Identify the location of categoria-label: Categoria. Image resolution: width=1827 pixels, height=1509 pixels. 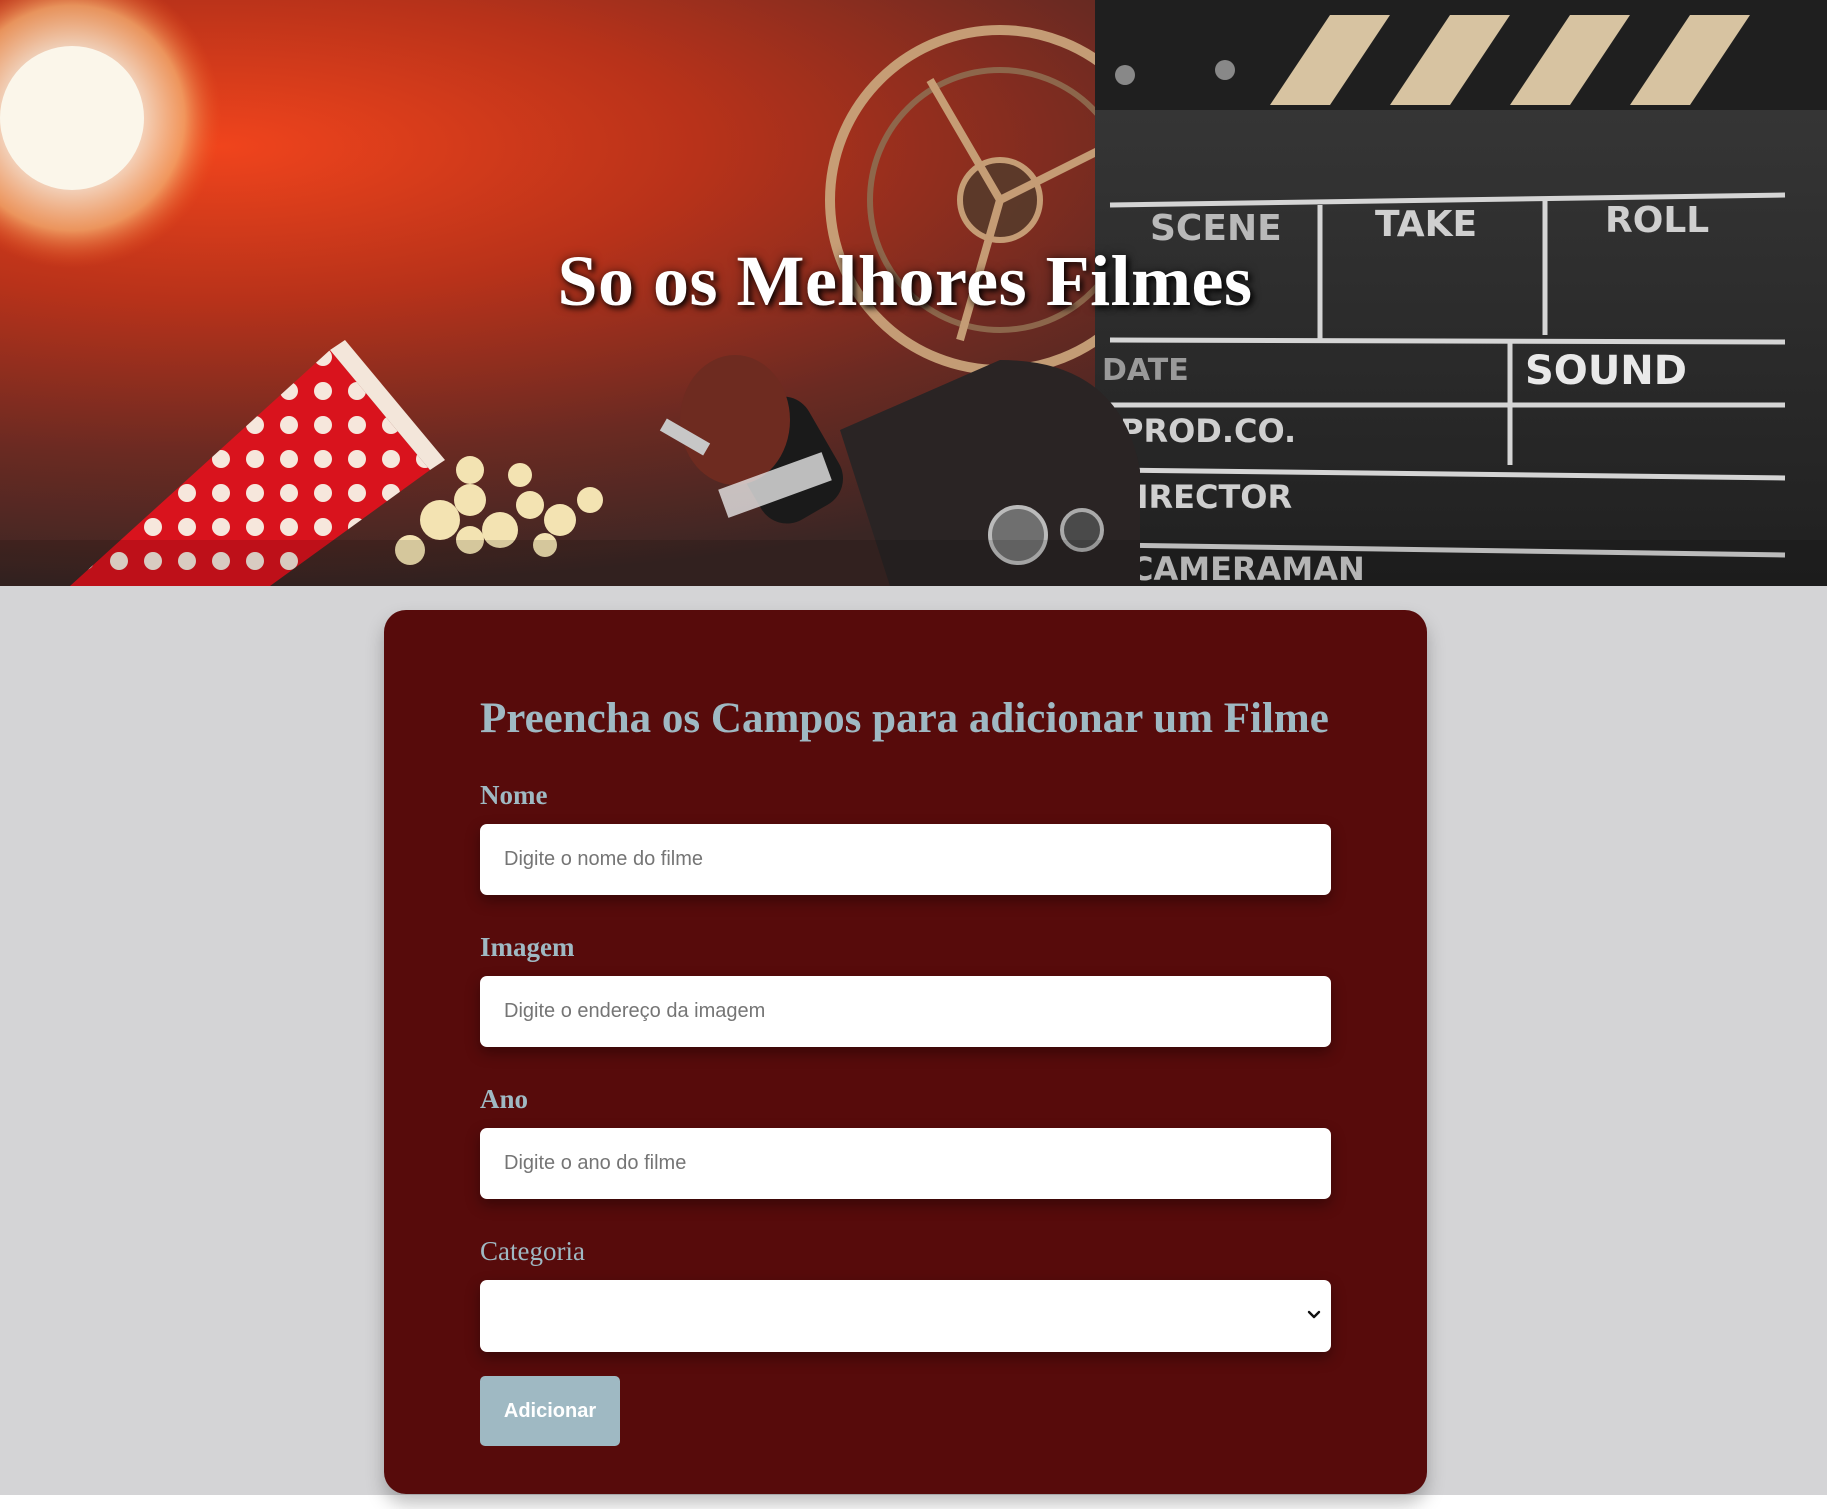
(532, 1251).